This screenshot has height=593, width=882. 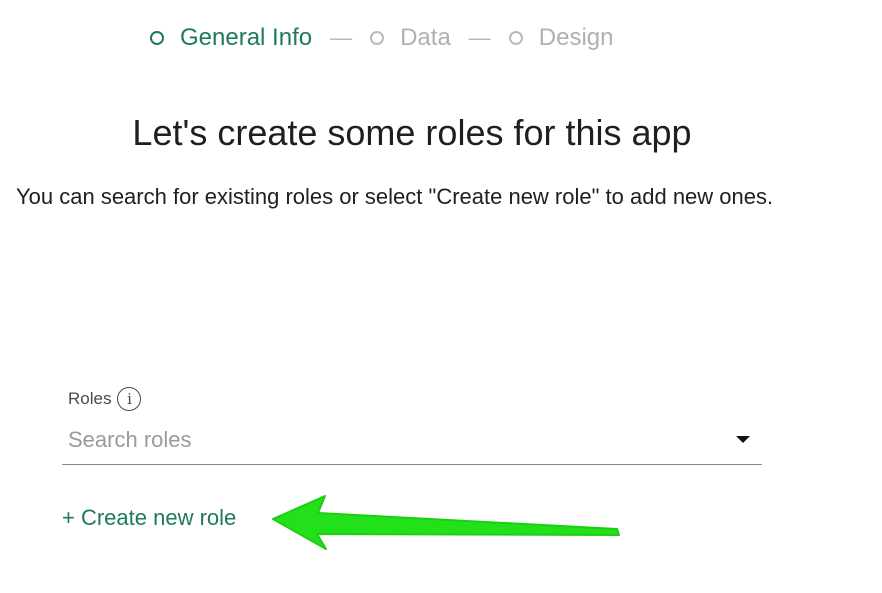 What do you see at coordinates (576, 37) in the screenshot?
I see `step-label: Design` at bounding box center [576, 37].